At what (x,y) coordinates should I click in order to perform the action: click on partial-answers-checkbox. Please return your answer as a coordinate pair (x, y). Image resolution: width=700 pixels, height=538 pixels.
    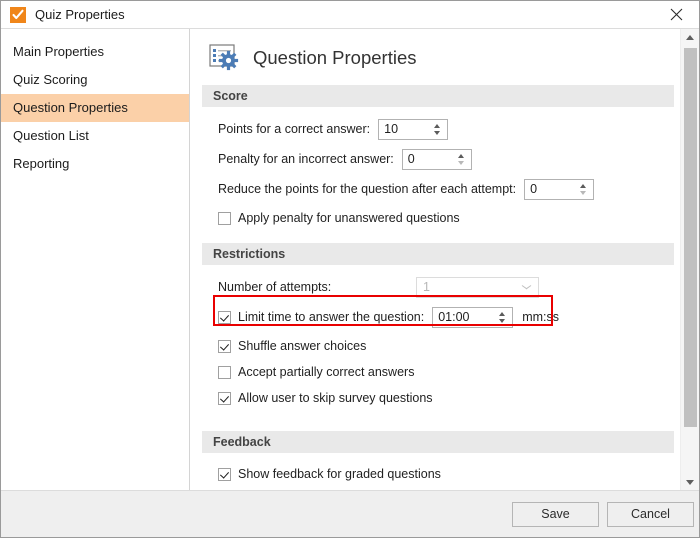
    Looking at the image, I should click on (224, 372).